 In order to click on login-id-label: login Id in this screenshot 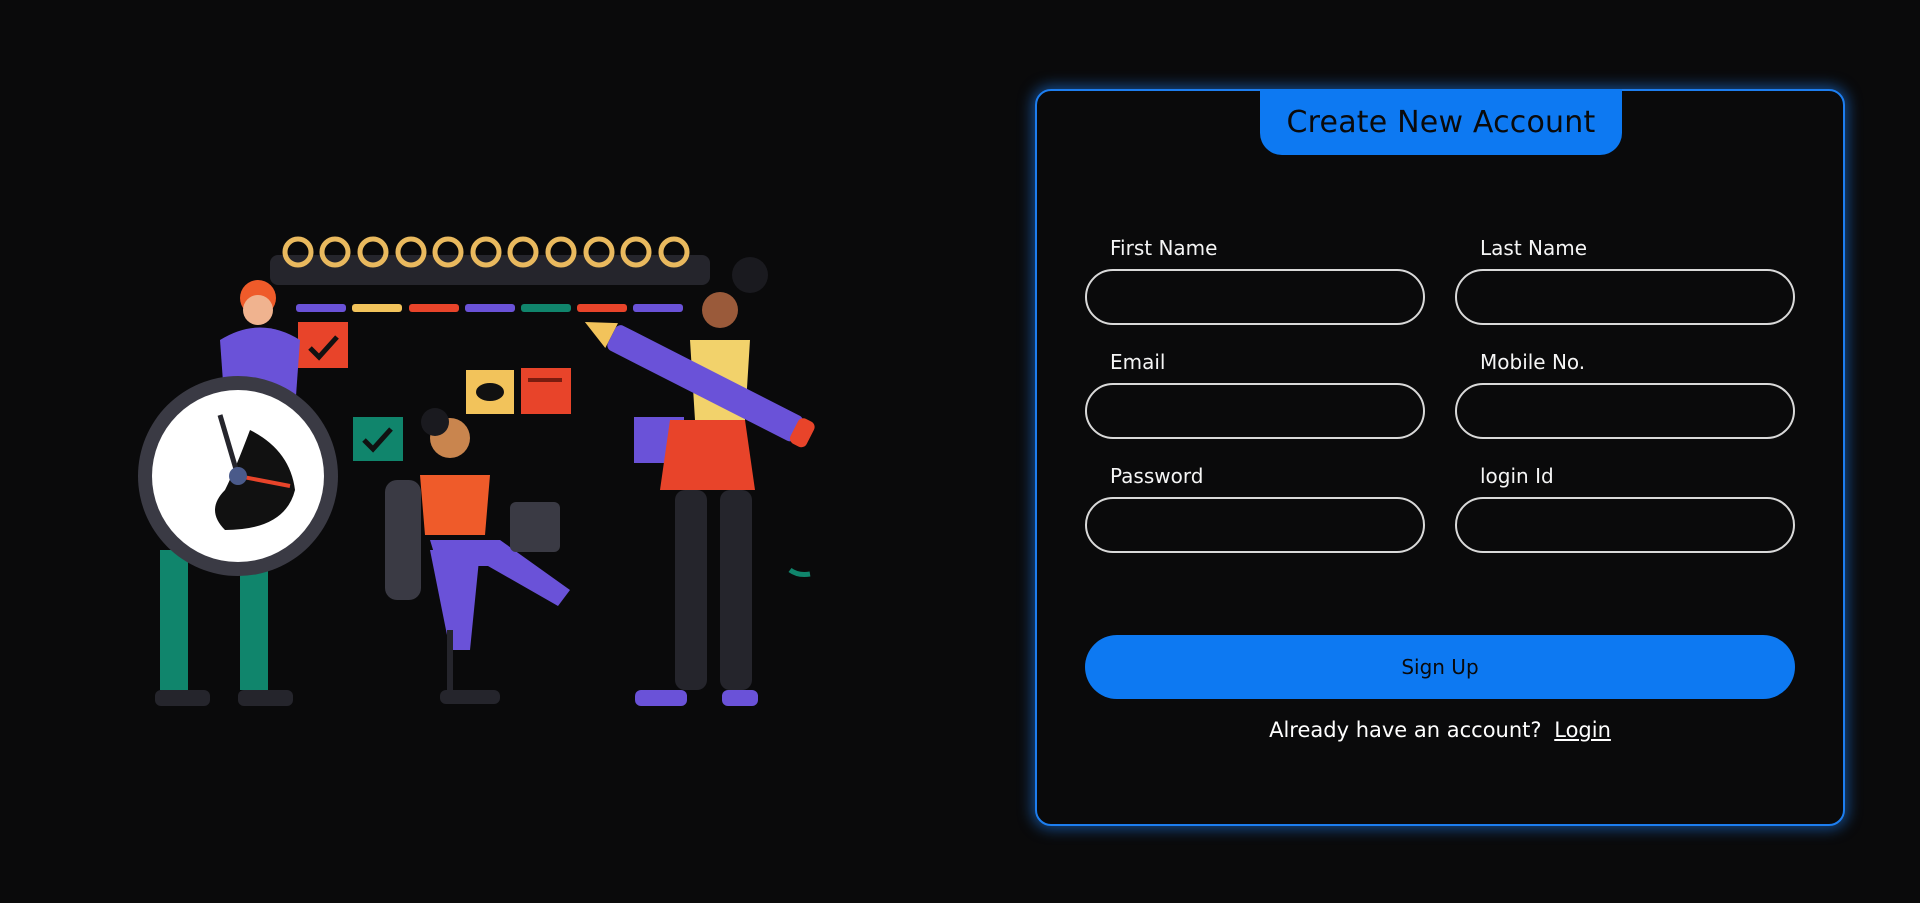, I will do `click(1517, 476)`.